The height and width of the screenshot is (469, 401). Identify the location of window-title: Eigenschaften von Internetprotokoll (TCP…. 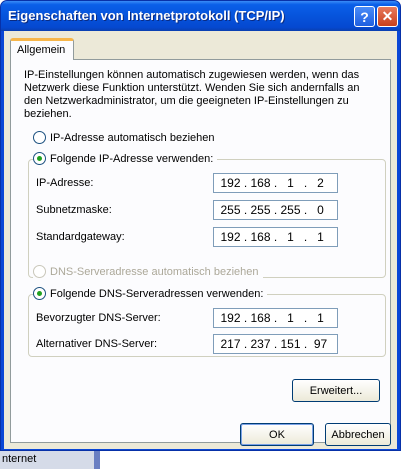
(146, 15).